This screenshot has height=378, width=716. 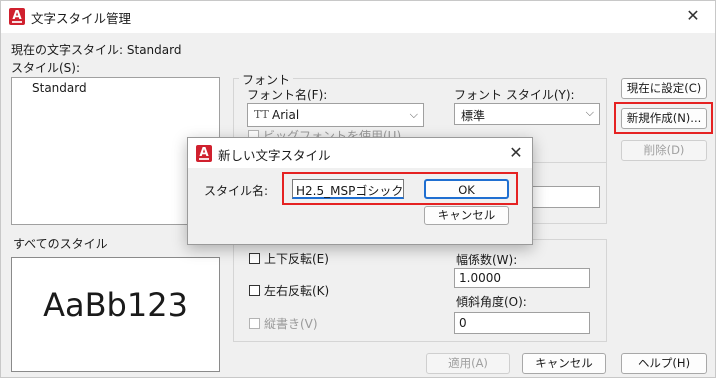 I want to click on dialog-close-icon: ✕, so click(x=516, y=153).